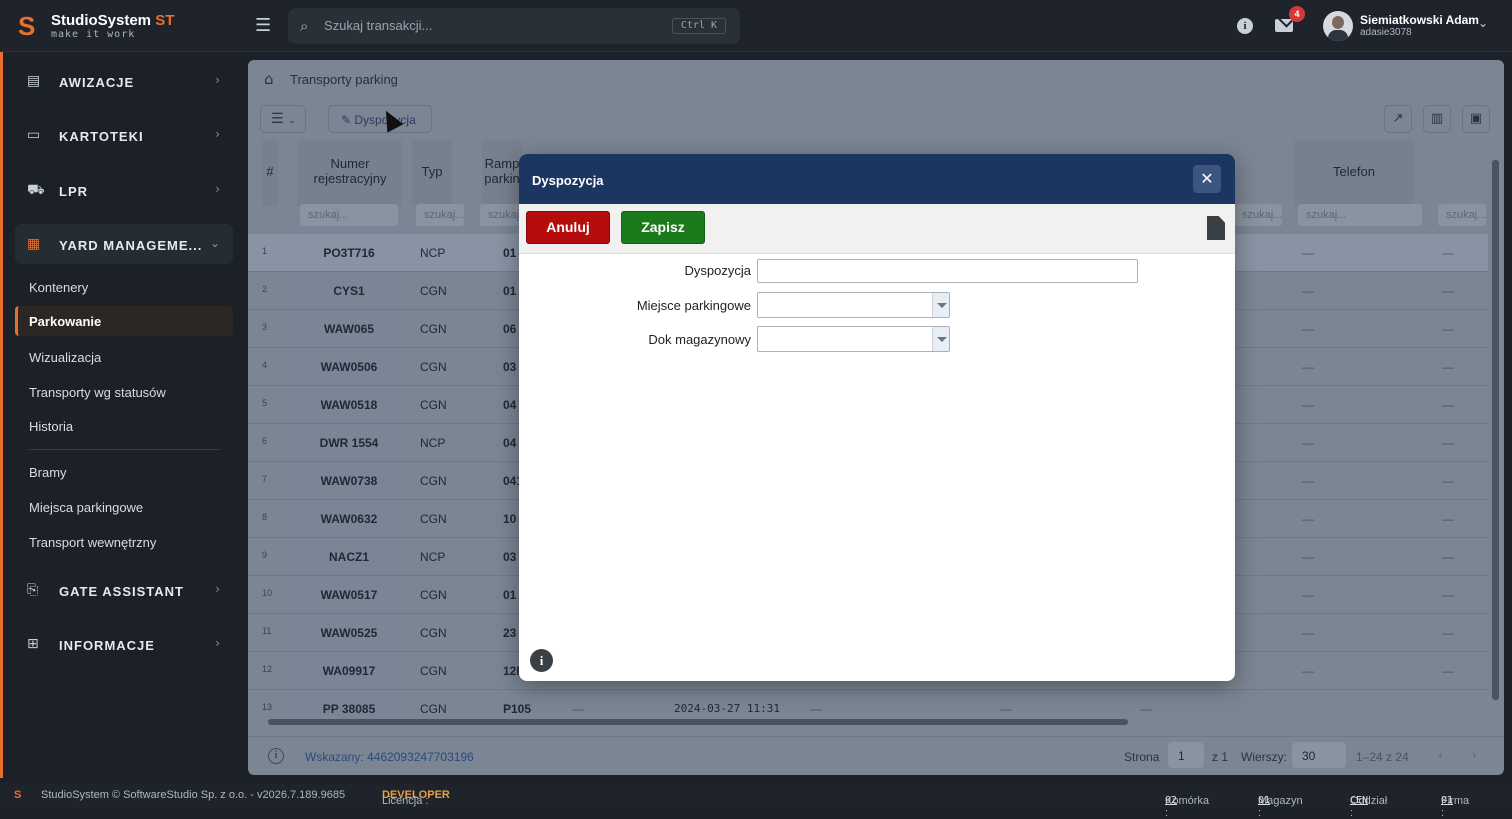 The height and width of the screenshot is (819, 1512). Describe the element at coordinates (1419, 20) in the screenshot. I see `user-name: Siemiatkowski Adam` at that location.